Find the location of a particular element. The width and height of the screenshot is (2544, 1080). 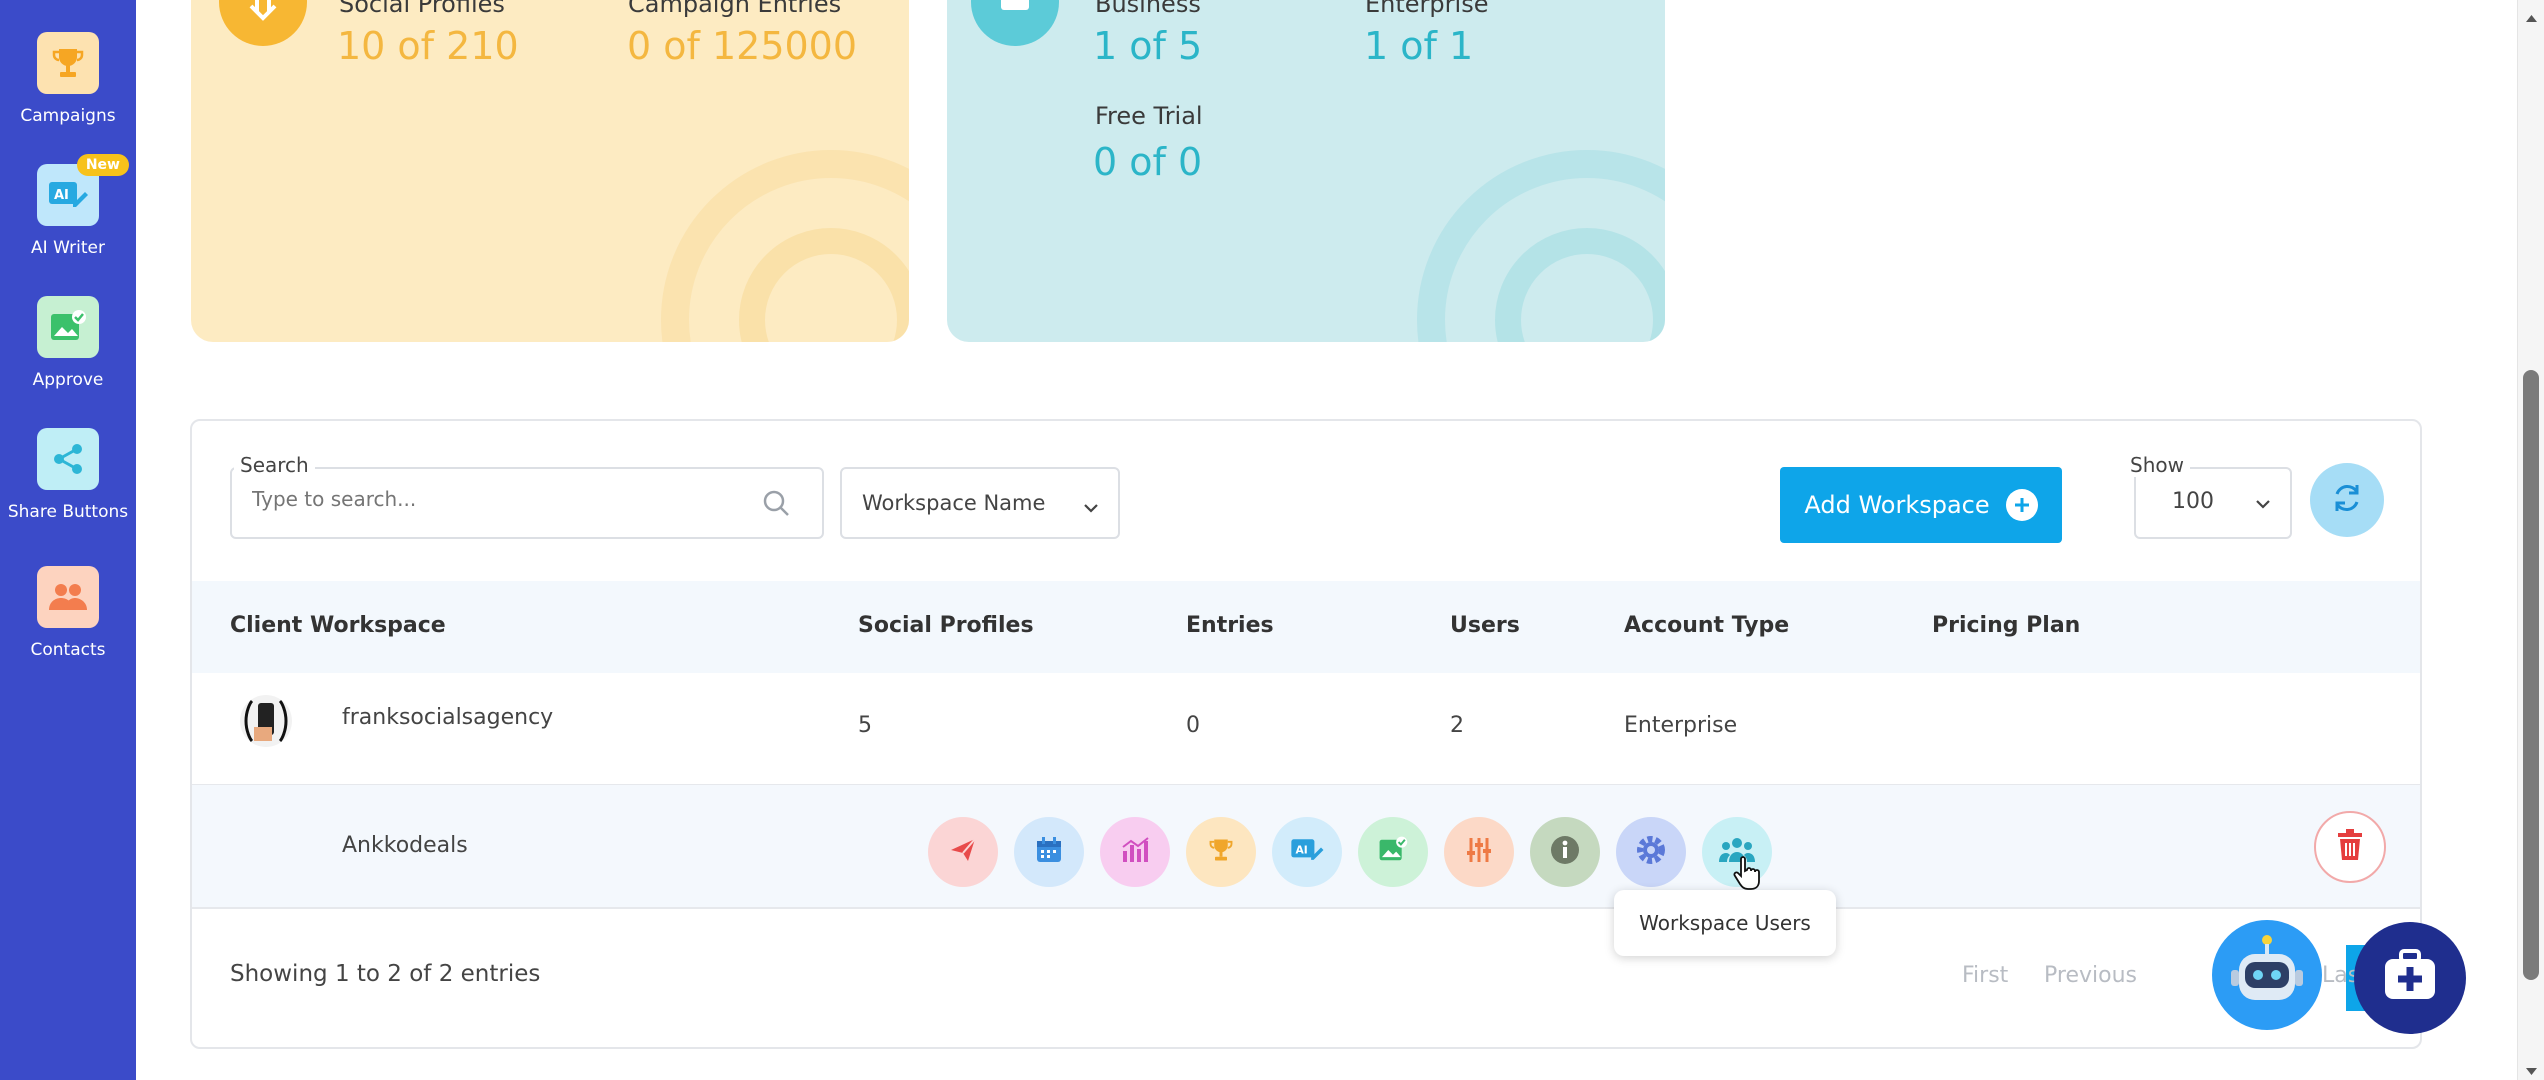

paper-plane-icon is located at coordinates (963, 852).